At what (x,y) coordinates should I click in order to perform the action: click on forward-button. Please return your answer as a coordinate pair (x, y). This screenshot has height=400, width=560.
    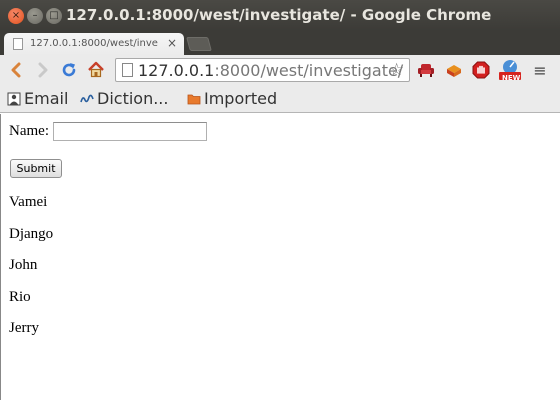
    Looking at the image, I should click on (43, 70).